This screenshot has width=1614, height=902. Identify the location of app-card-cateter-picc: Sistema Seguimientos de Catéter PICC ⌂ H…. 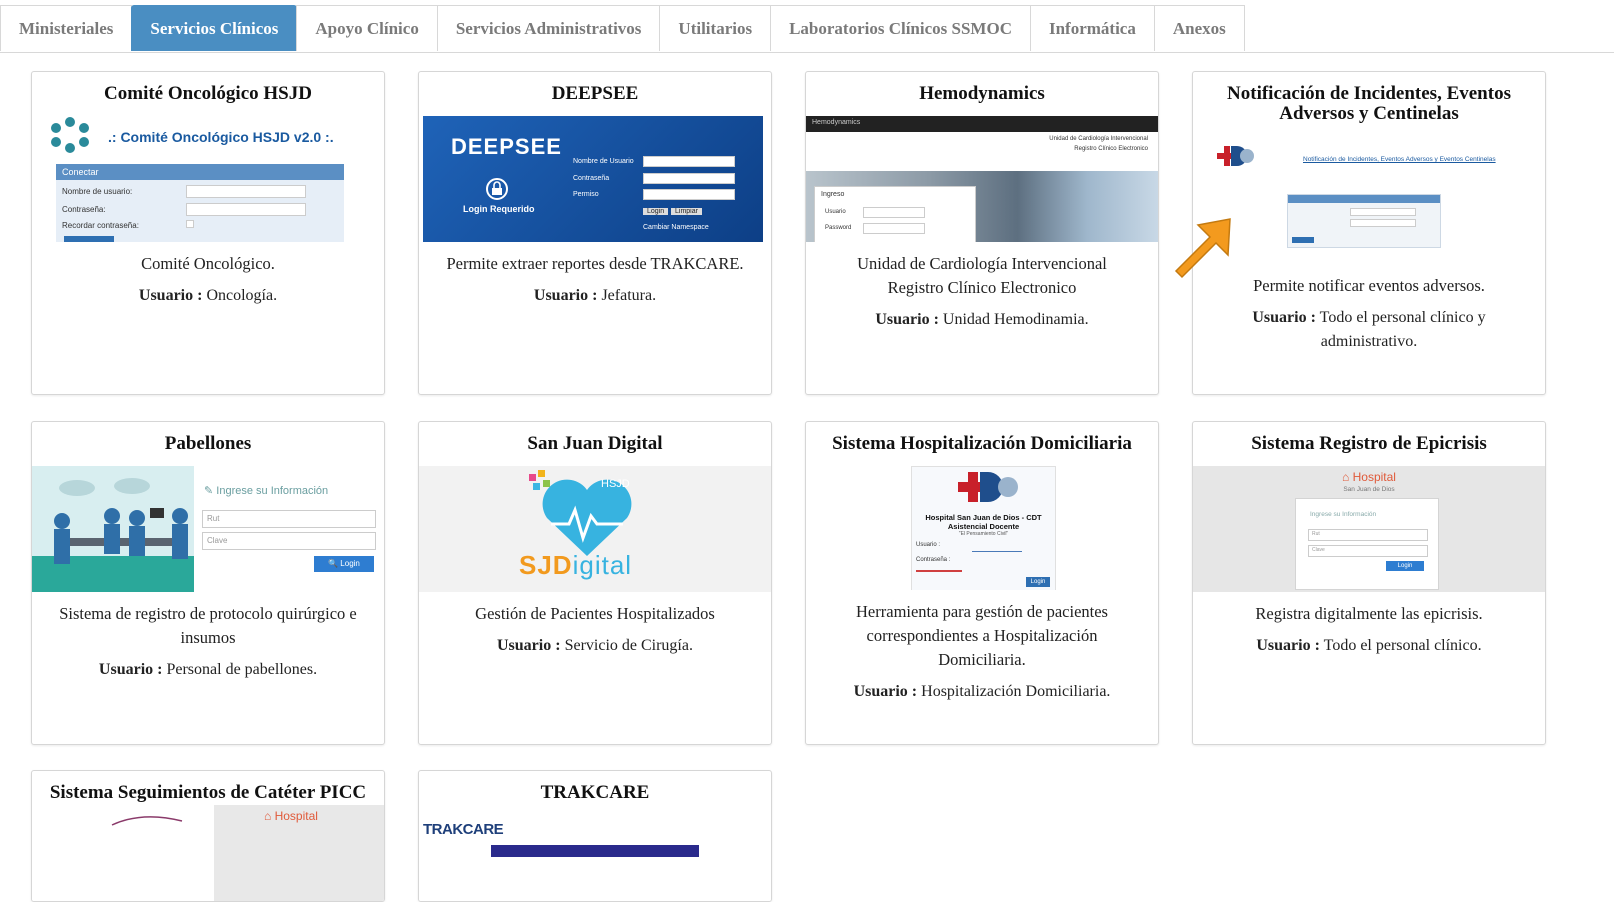
(208, 836).